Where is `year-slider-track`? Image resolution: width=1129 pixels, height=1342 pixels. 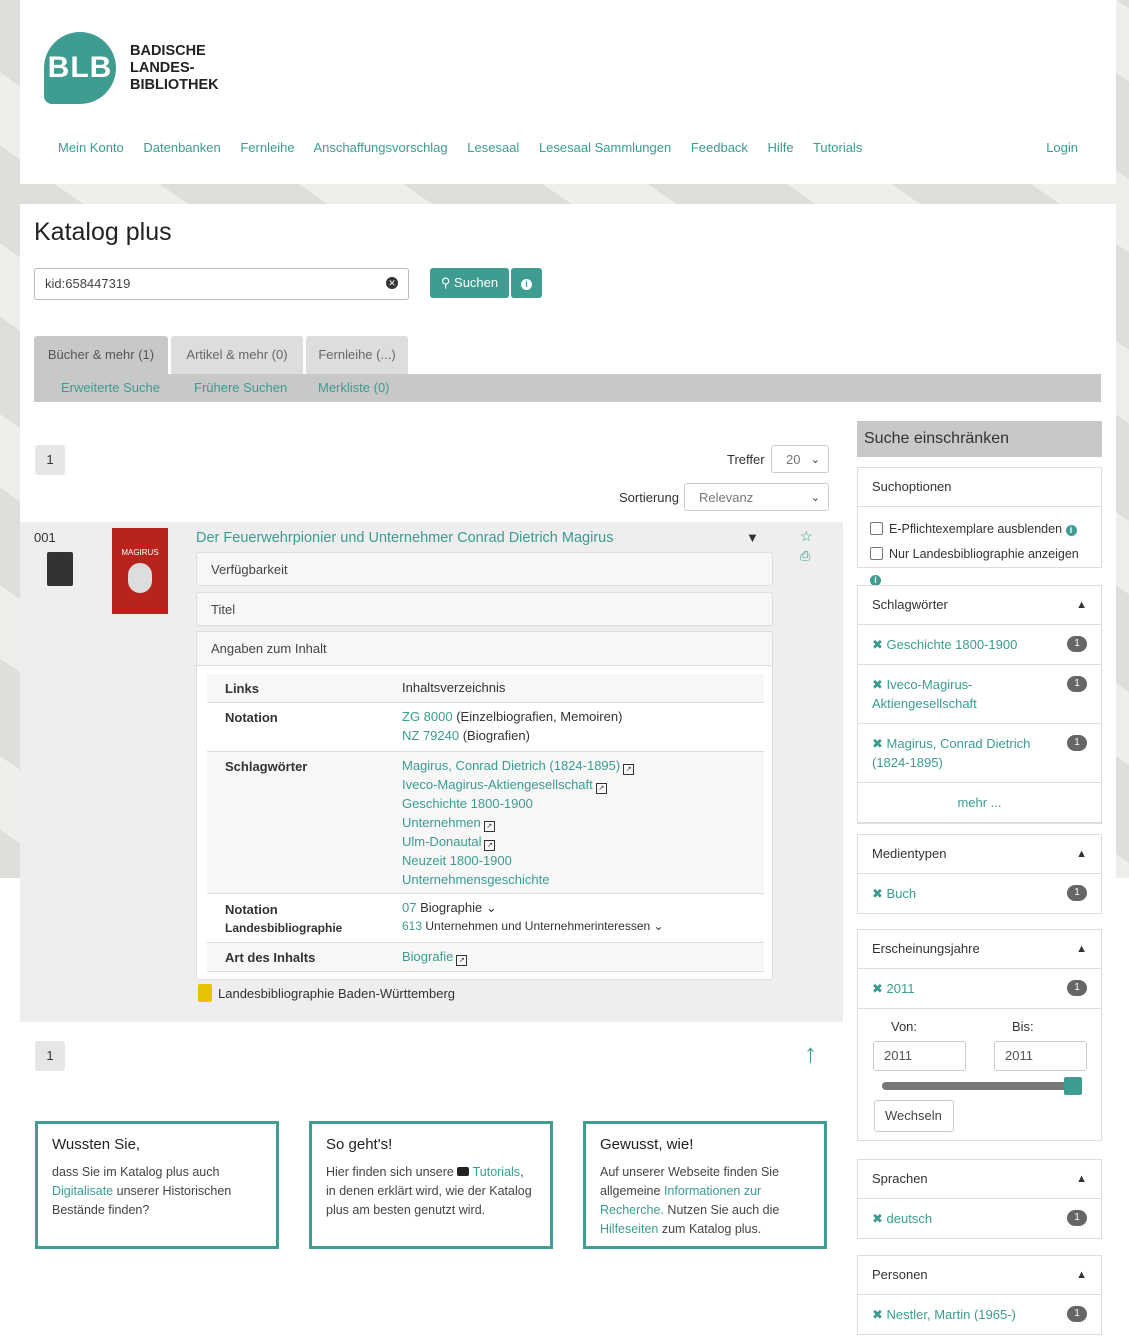 year-slider-track is located at coordinates (978, 1086).